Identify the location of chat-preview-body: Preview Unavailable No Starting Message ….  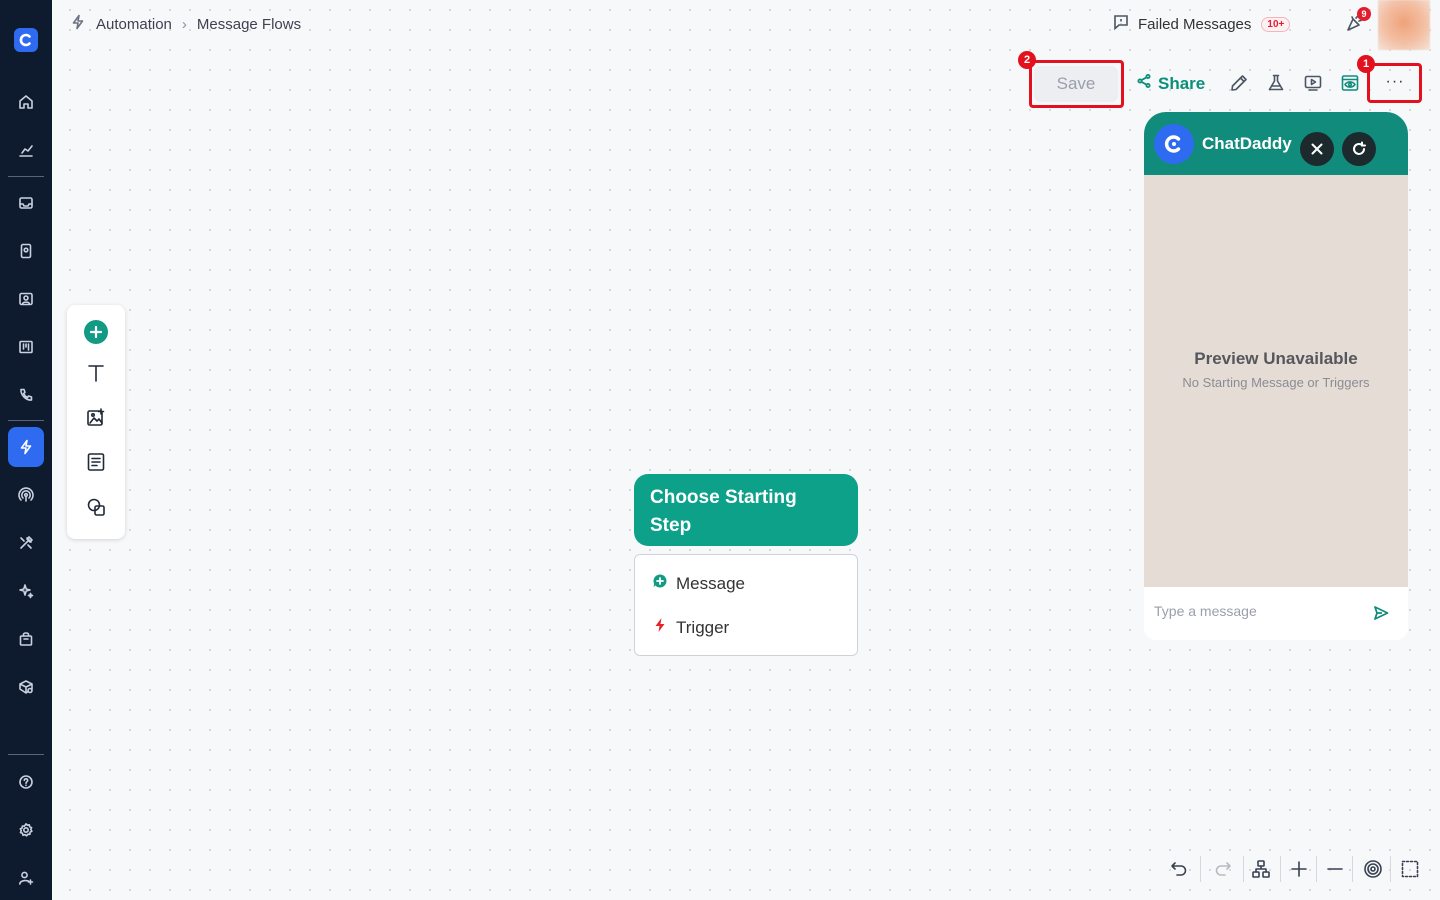
(1276, 381).